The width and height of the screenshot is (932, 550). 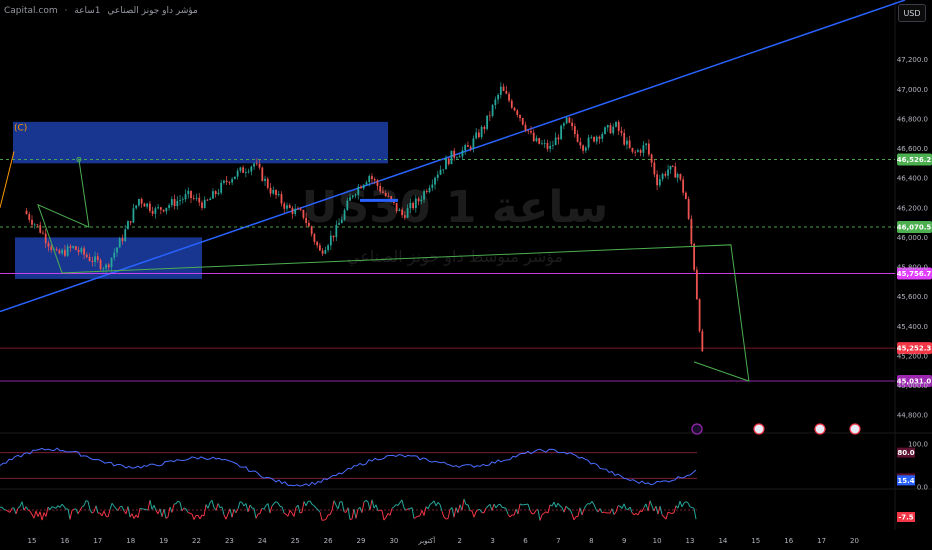 What do you see at coordinates (912, 13) in the screenshot?
I see `currency-button: USD` at bounding box center [912, 13].